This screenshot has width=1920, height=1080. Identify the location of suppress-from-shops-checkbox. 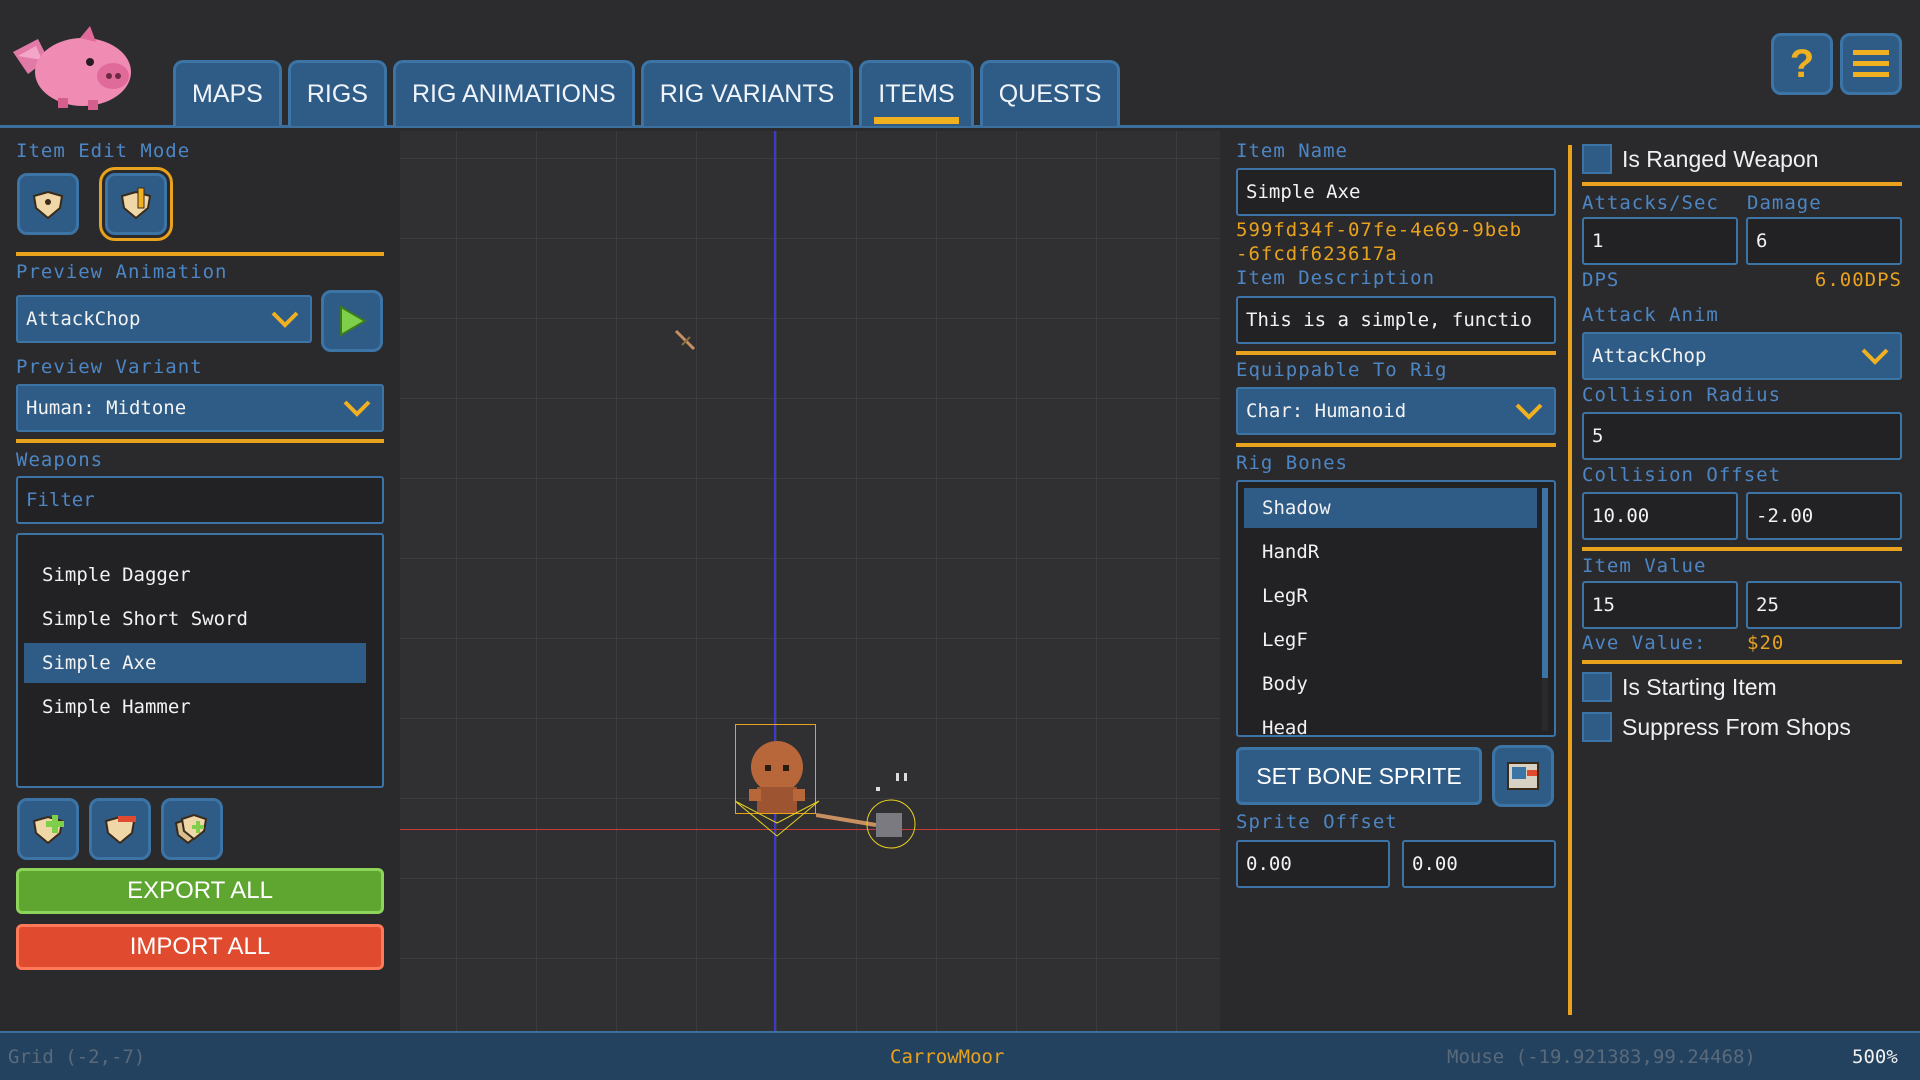
(1597, 727).